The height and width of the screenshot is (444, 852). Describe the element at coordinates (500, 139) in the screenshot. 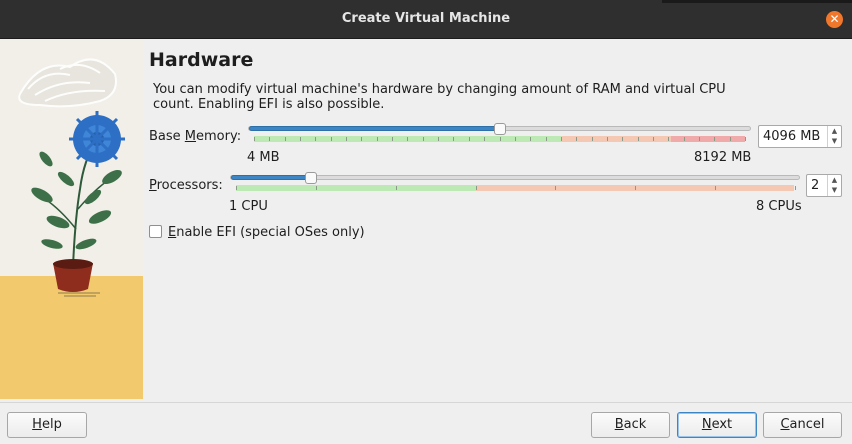

I see `memory-ticks` at that location.